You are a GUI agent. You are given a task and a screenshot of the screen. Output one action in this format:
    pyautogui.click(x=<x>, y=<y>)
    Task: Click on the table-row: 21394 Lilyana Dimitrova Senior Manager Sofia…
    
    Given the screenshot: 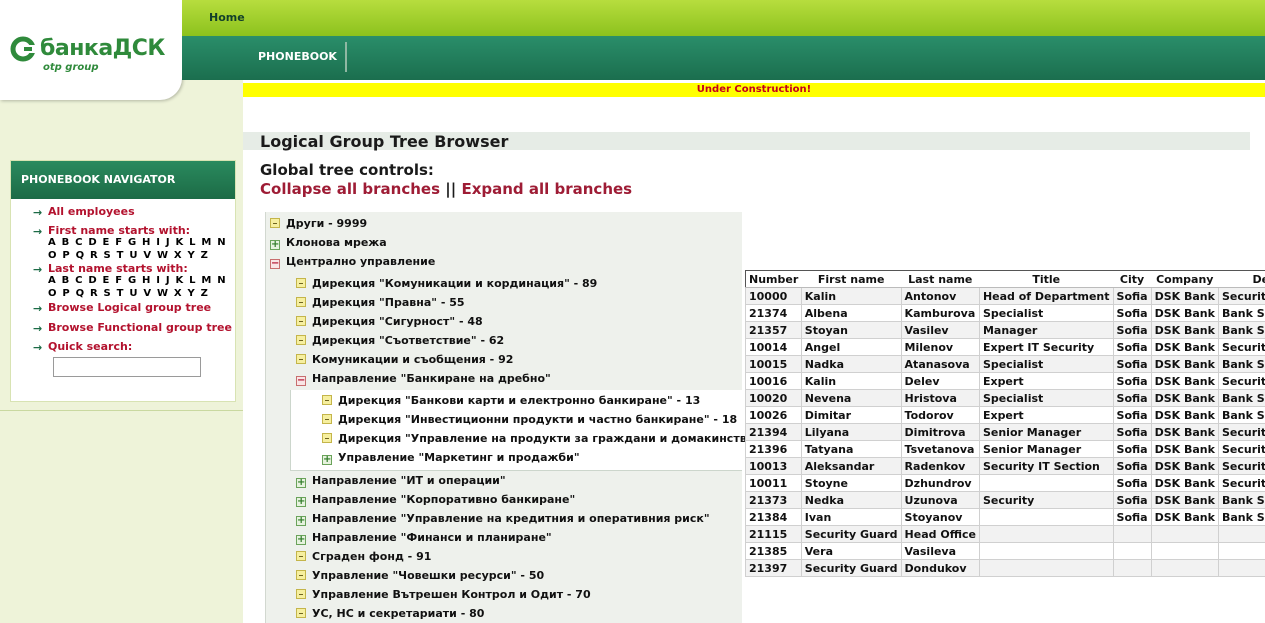 What is the action you would take?
    pyautogui.click(x=1005, y=432)
    